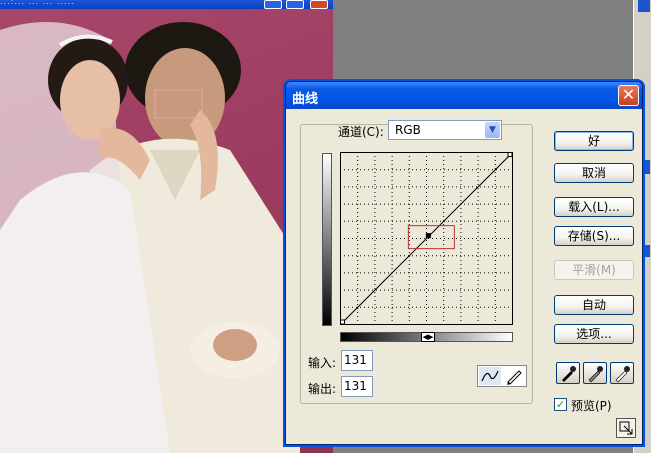 This screenshot has height=453, width=651. Describe the element at coordinates (502, 376) in the screenshot. I see `curve-tools` at that location.